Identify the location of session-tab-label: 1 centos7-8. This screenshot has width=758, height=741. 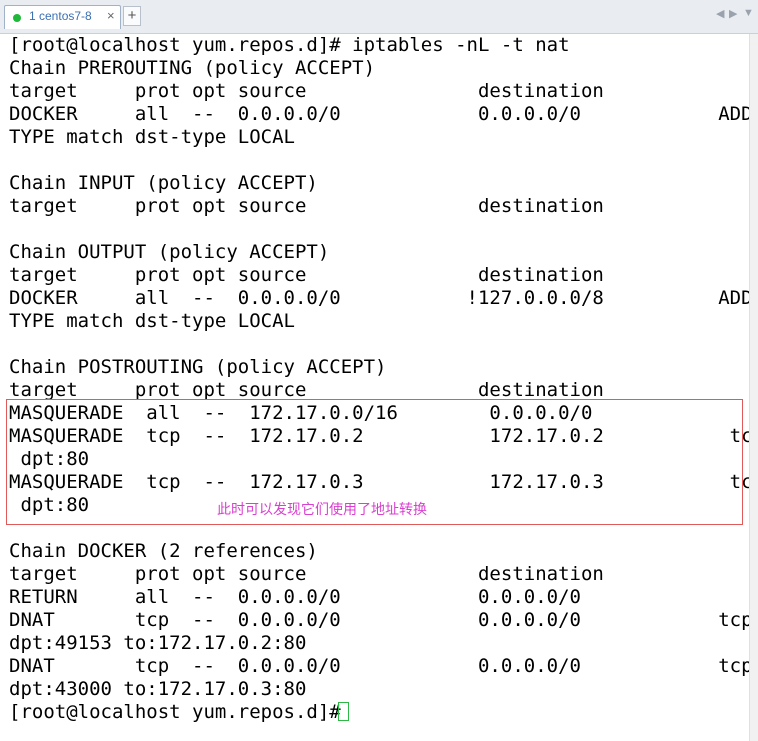
(60, 16).